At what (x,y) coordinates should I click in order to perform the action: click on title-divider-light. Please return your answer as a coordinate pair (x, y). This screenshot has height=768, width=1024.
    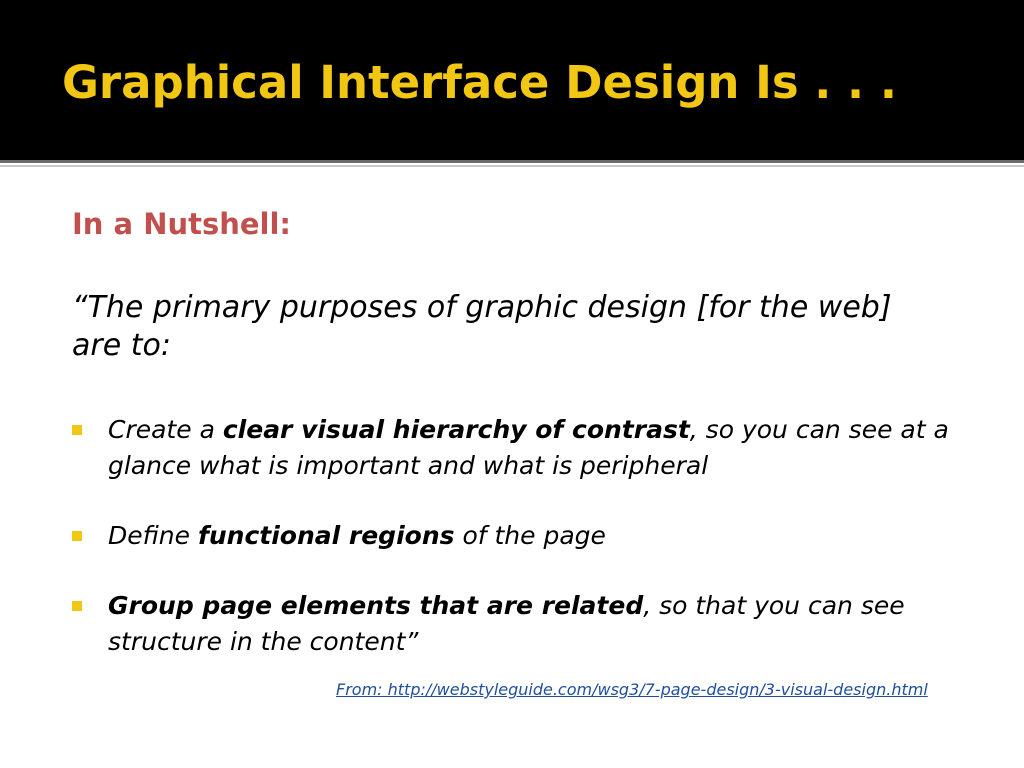
    Looking at the image, I should click on (512, 166).